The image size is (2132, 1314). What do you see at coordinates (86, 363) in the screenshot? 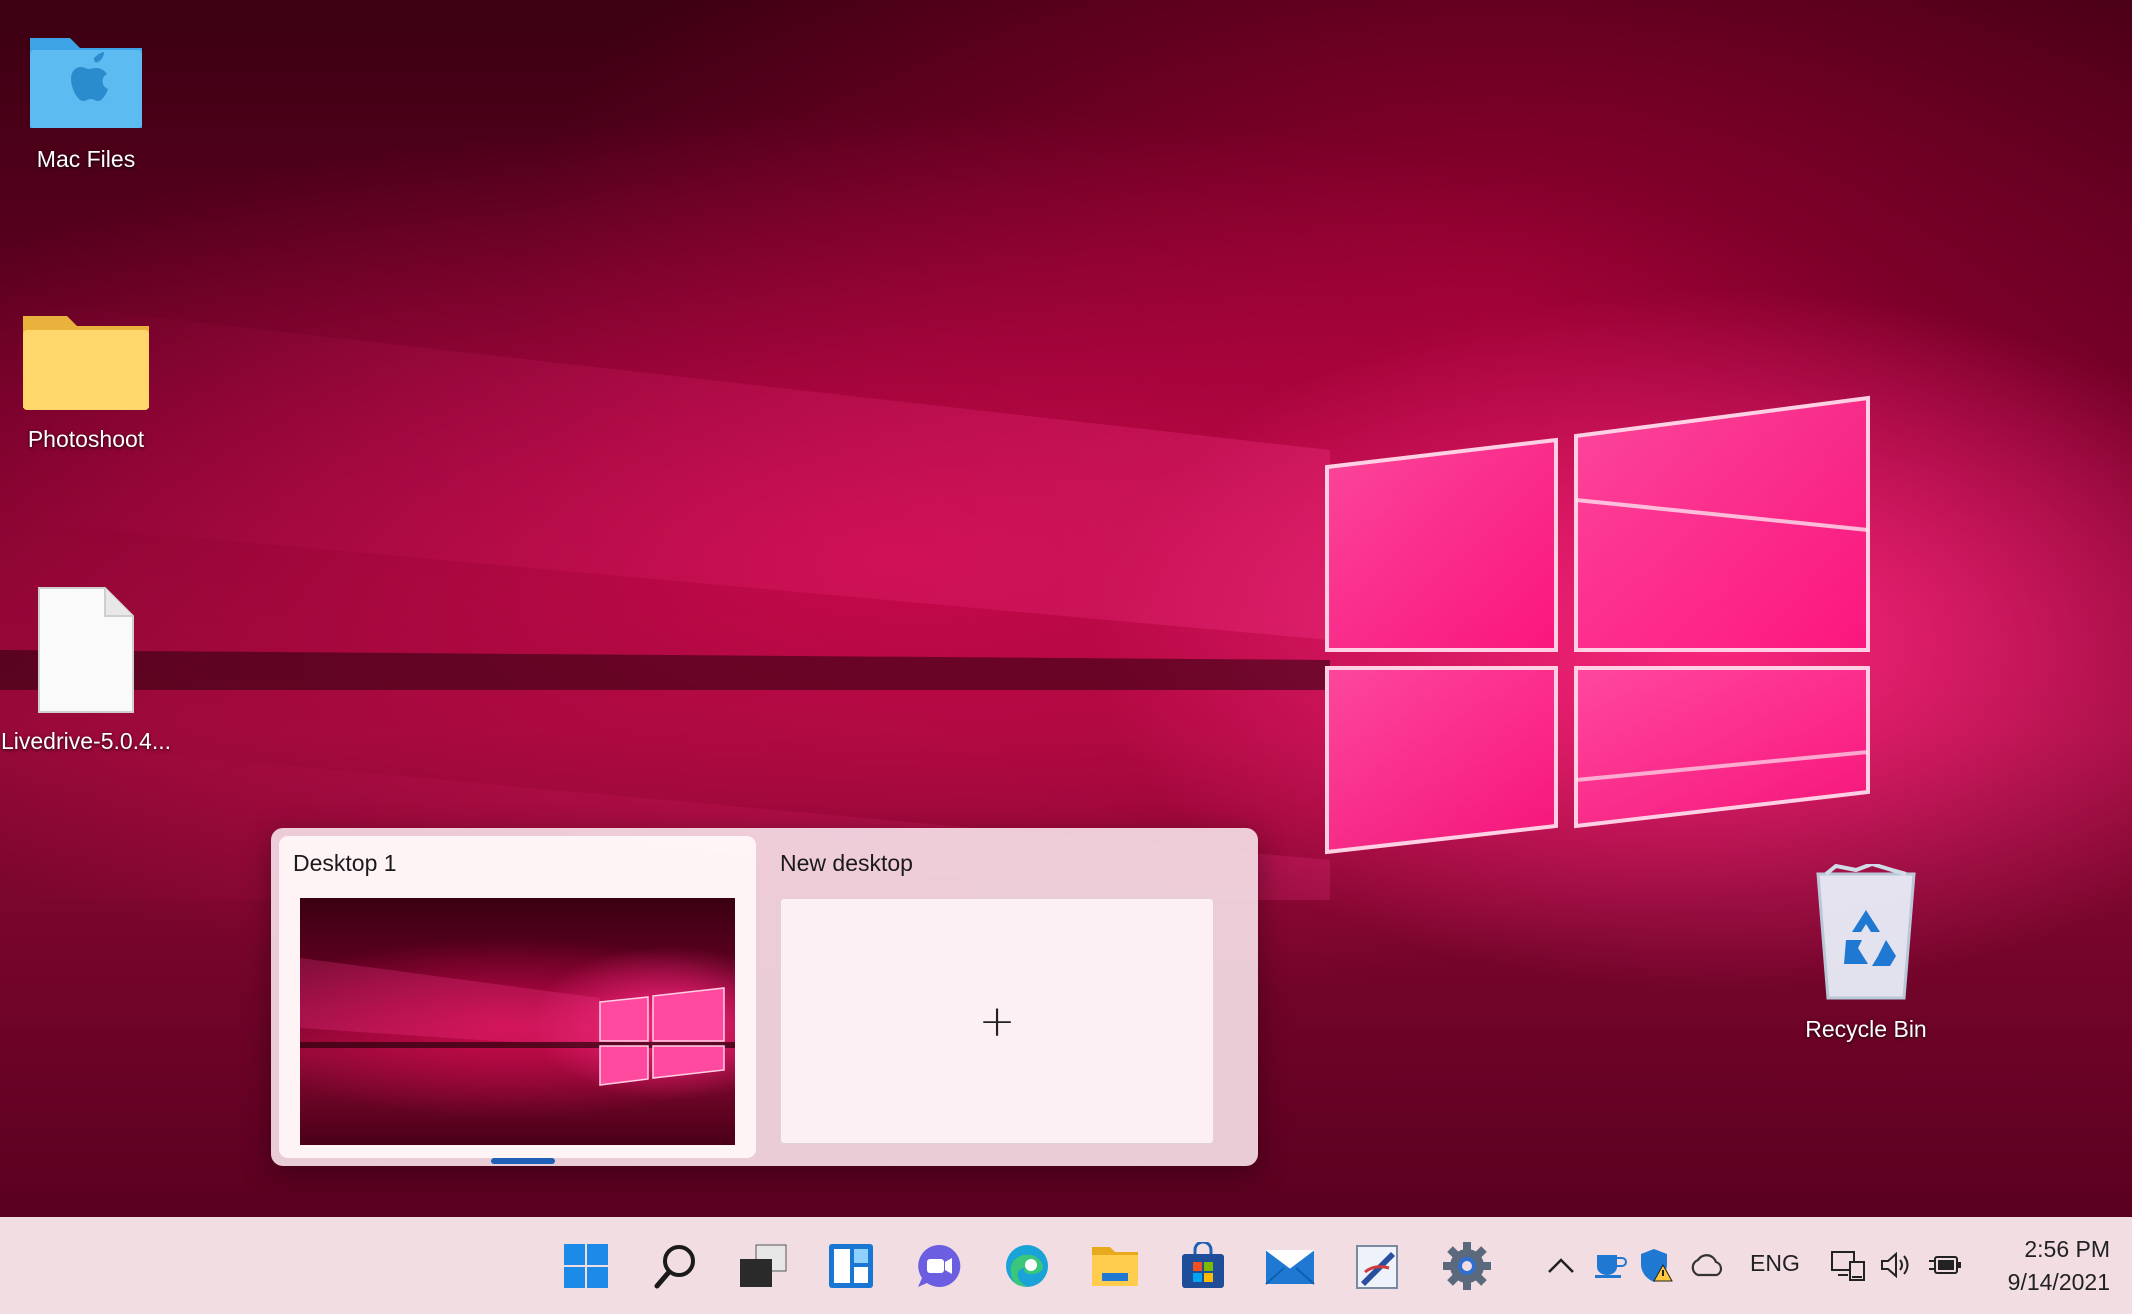
I see `folder-icon` at bounding box center [86, 363].